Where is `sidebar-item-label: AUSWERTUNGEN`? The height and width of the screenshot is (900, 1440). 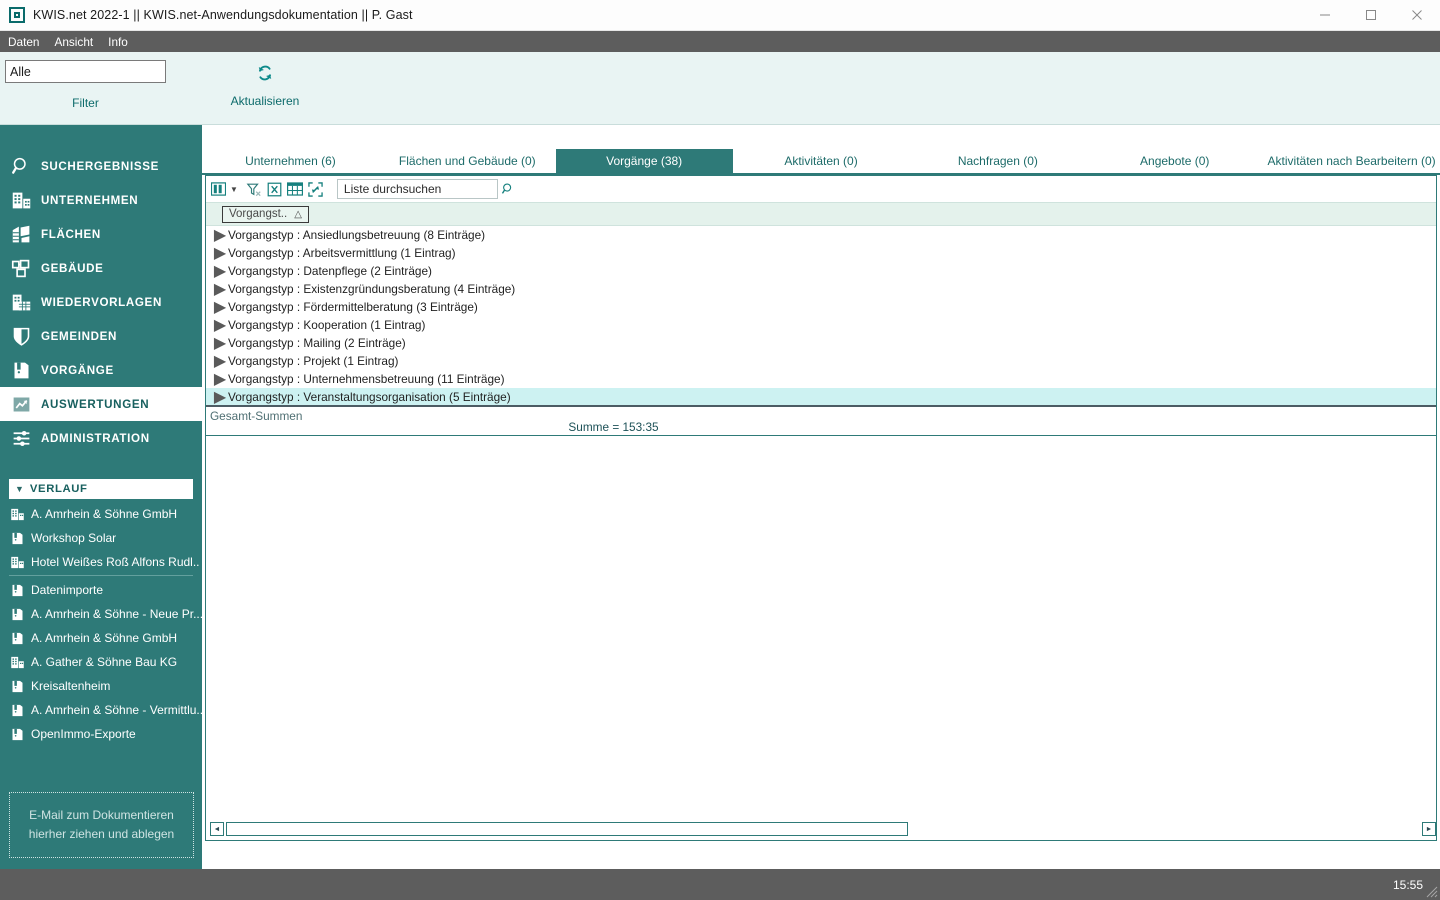
sidebar-item-label: AUSWERTUNGEN is located at coordinates (95, 404).